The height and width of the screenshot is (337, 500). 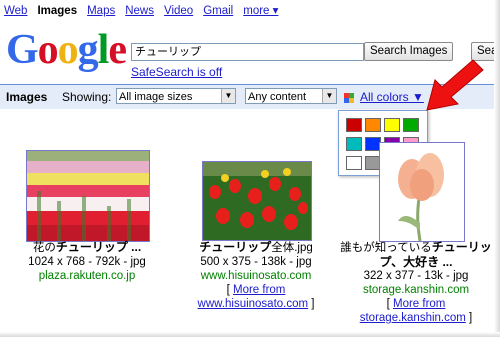 What do you see at coordinates (103, 50) in the screenshot?
I see `logo-letter: l` at bounding box center [103, 50].